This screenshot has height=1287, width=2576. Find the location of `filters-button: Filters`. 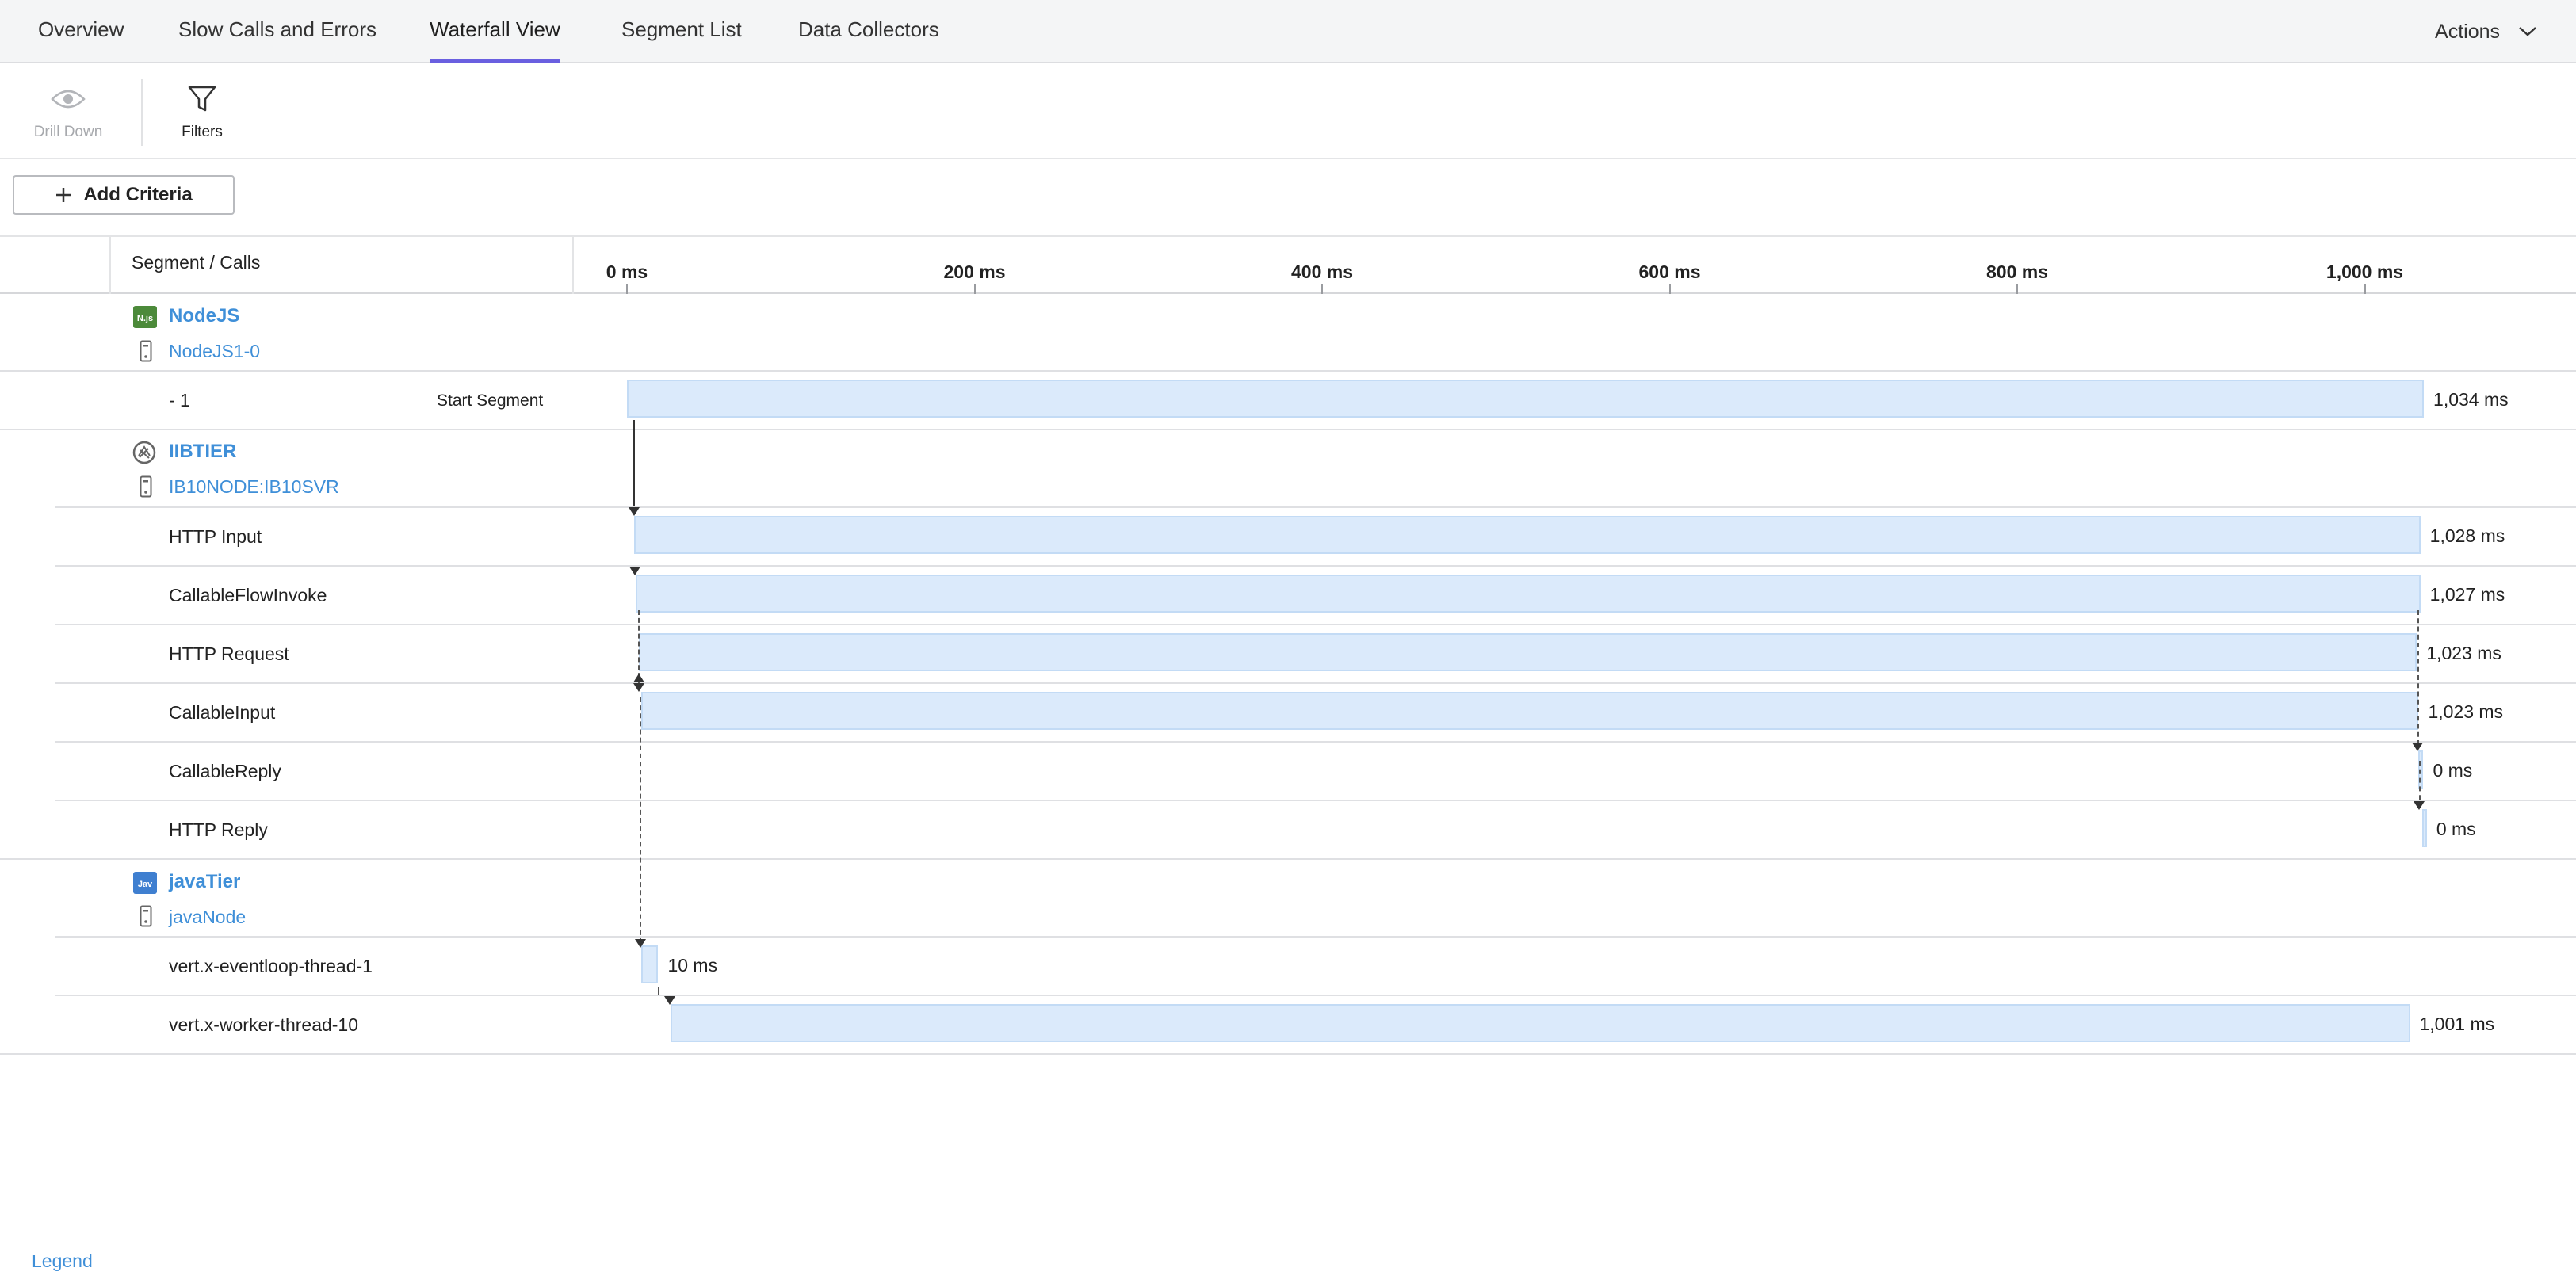

filters-button: Filters is located at coordinates (202, 111).